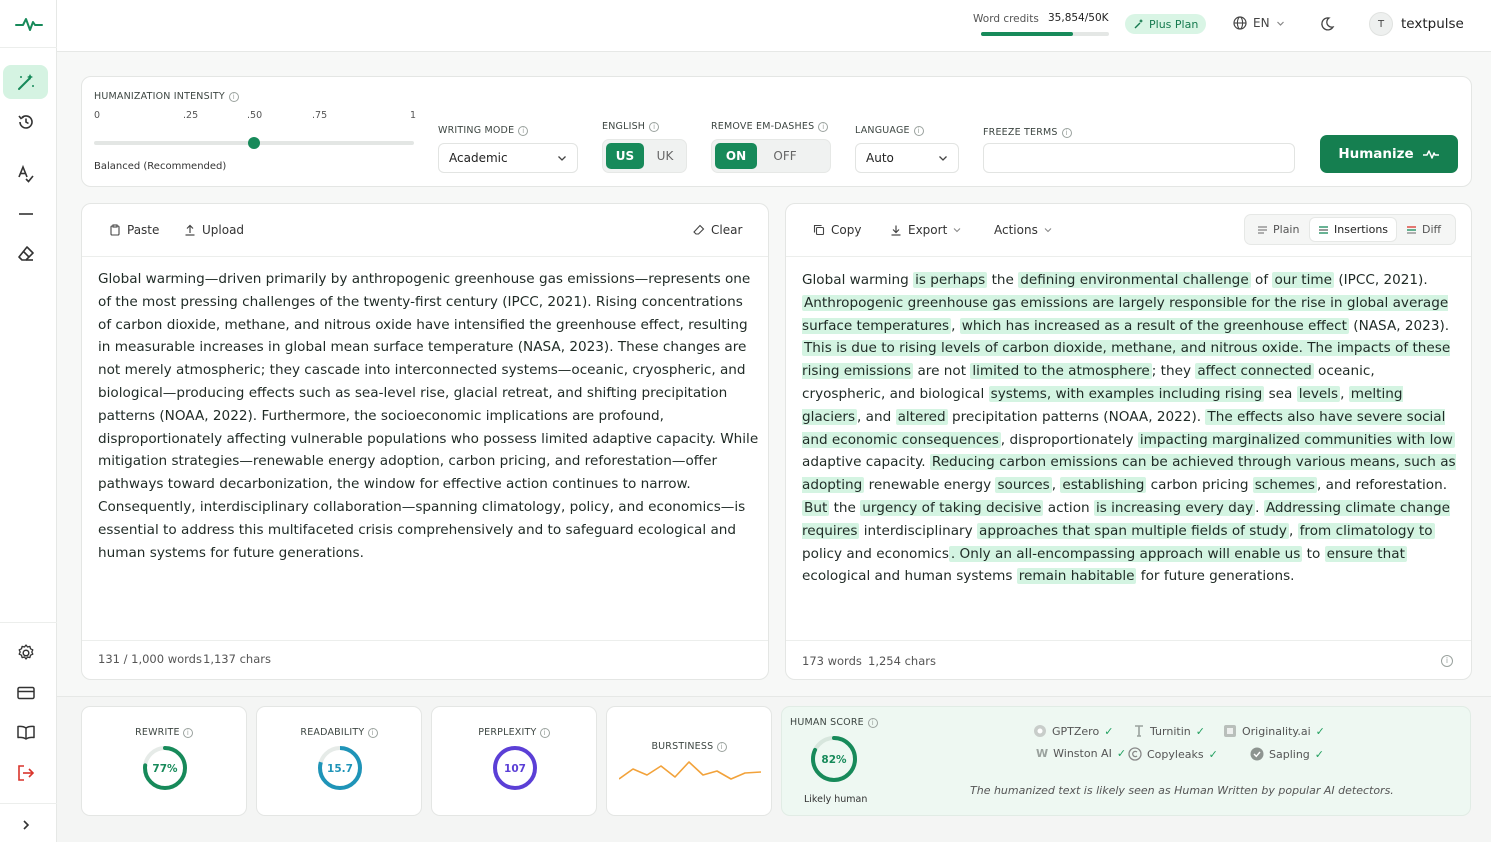  I want to click on rewrite-ring: 77%, so click(165, 768).